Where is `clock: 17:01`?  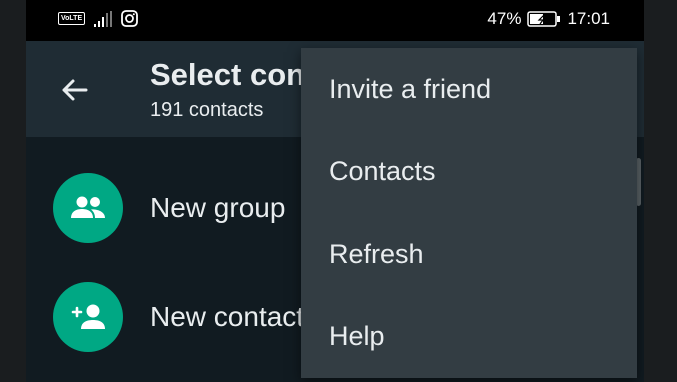
clock: 17:01 is located at coordinates (588, 18).